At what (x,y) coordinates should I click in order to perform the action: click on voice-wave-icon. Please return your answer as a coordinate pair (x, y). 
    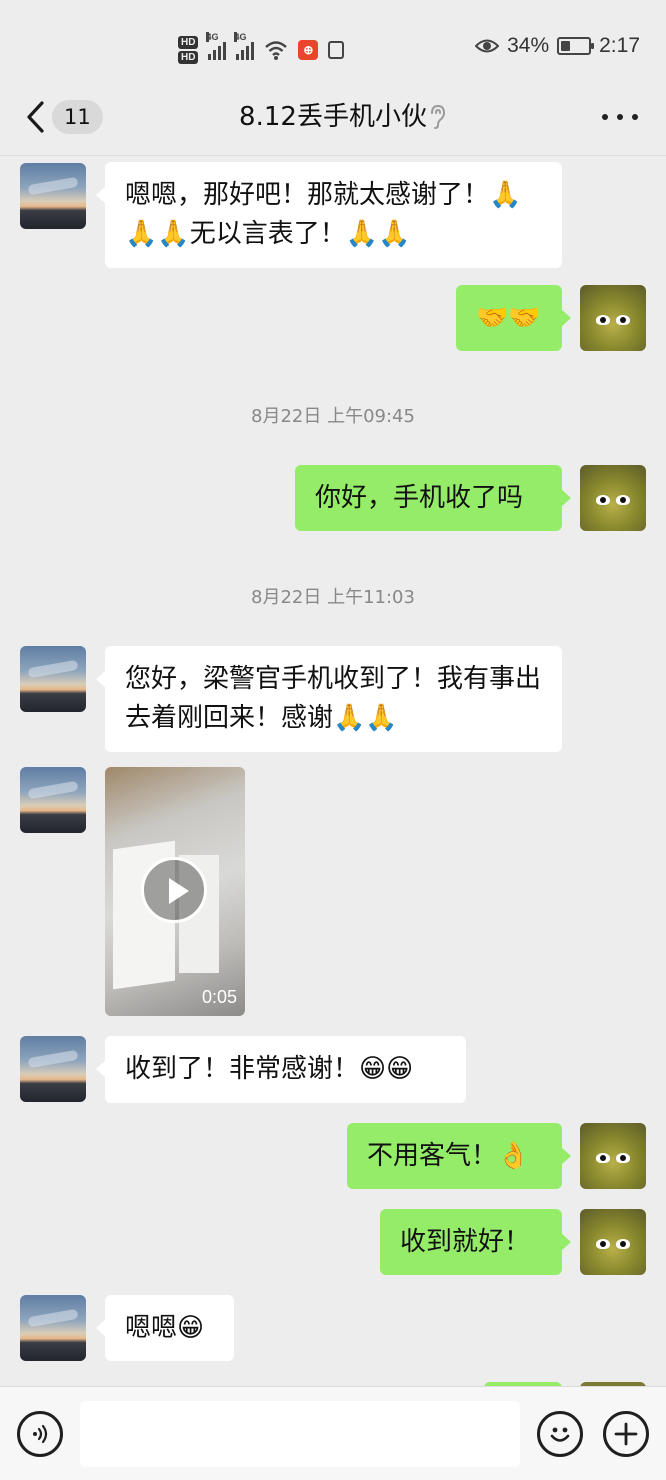
    Looking at the image, I should click on (40, 1434).